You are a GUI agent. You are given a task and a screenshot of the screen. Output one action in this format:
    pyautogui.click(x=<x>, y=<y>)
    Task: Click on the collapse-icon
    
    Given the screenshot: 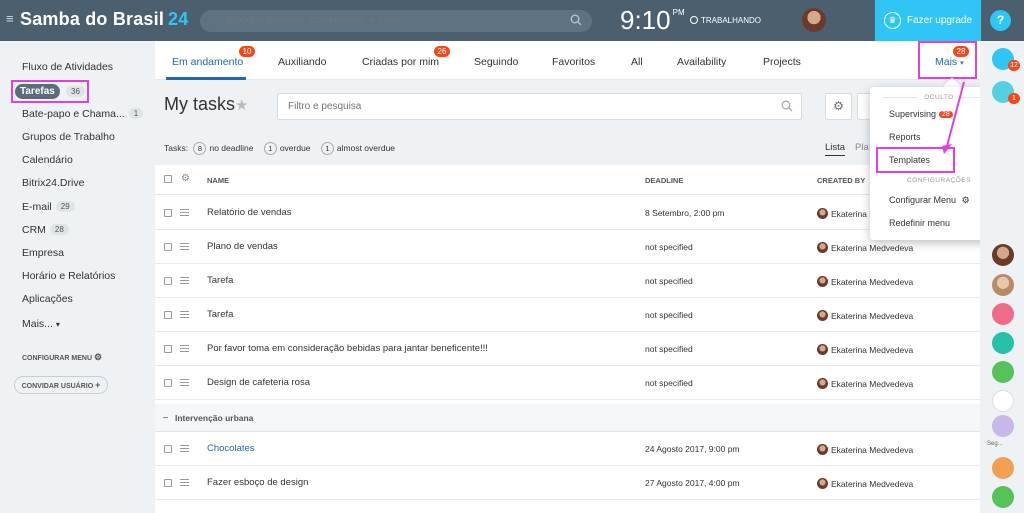 What is the action you would take?
    pyautogui.click(x=165, y=417)
    